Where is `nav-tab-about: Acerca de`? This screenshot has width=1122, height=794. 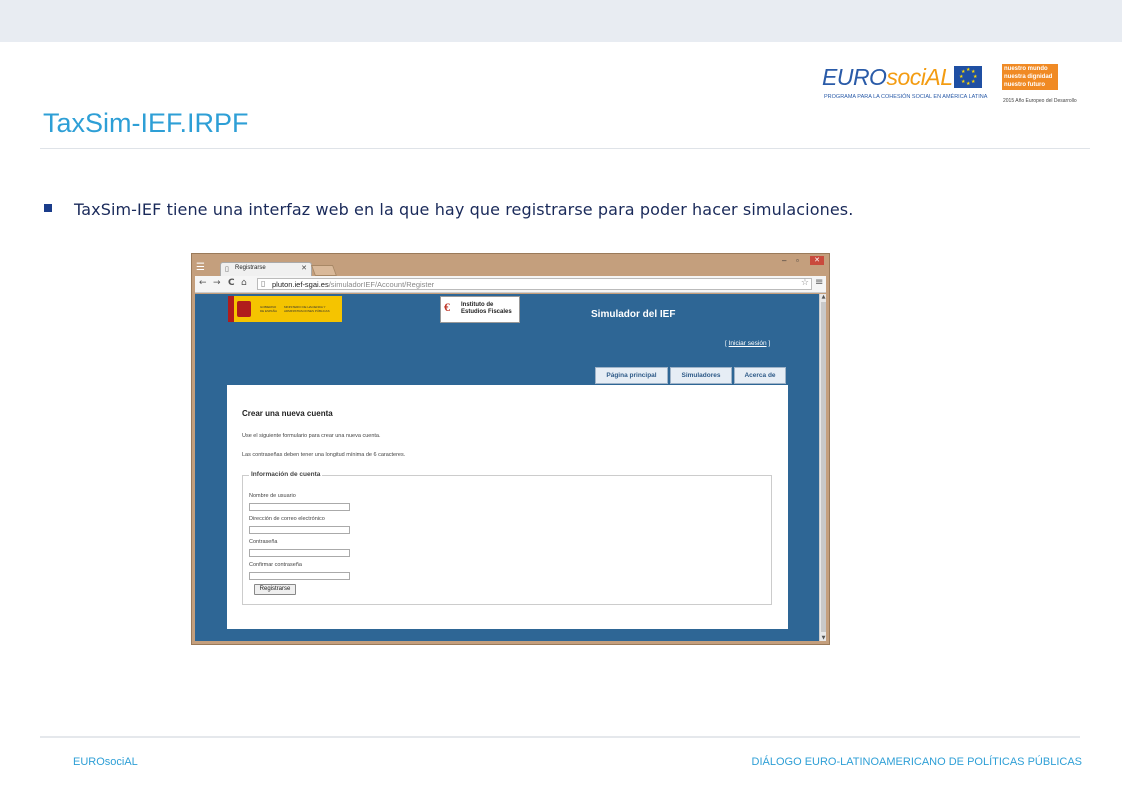 nav-tab-about: Acerca de is located at coordinates (760, 375).